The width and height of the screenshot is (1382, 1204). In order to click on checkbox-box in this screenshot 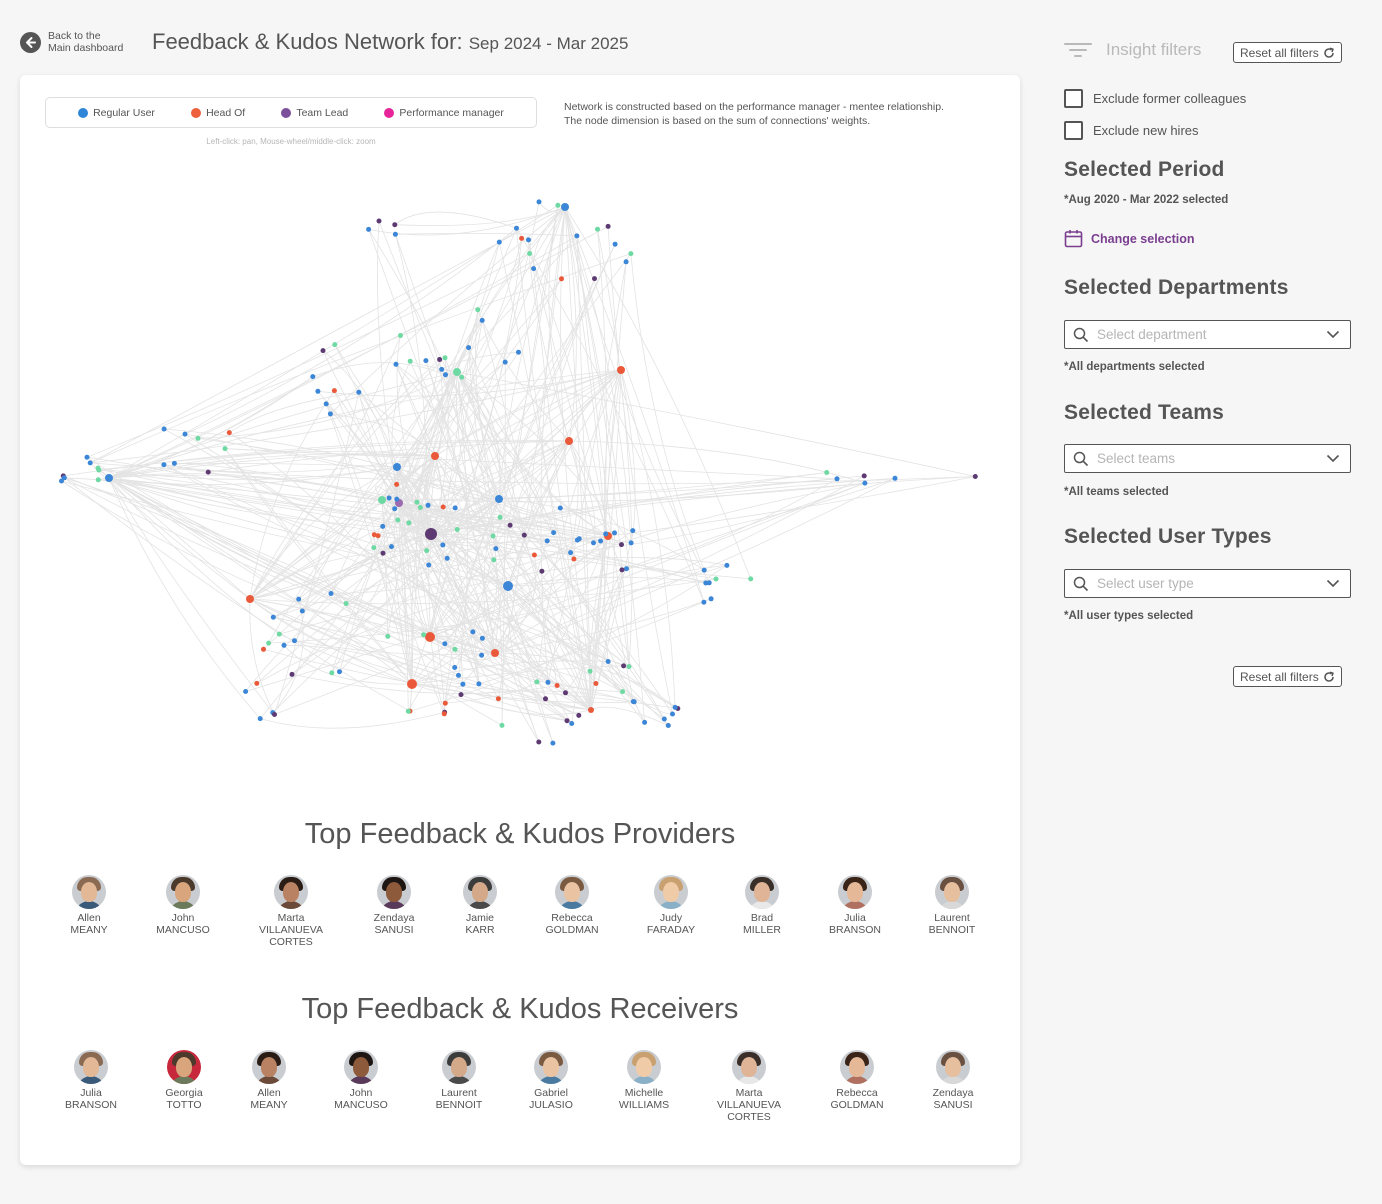, I will do `click(1073, 98)`.